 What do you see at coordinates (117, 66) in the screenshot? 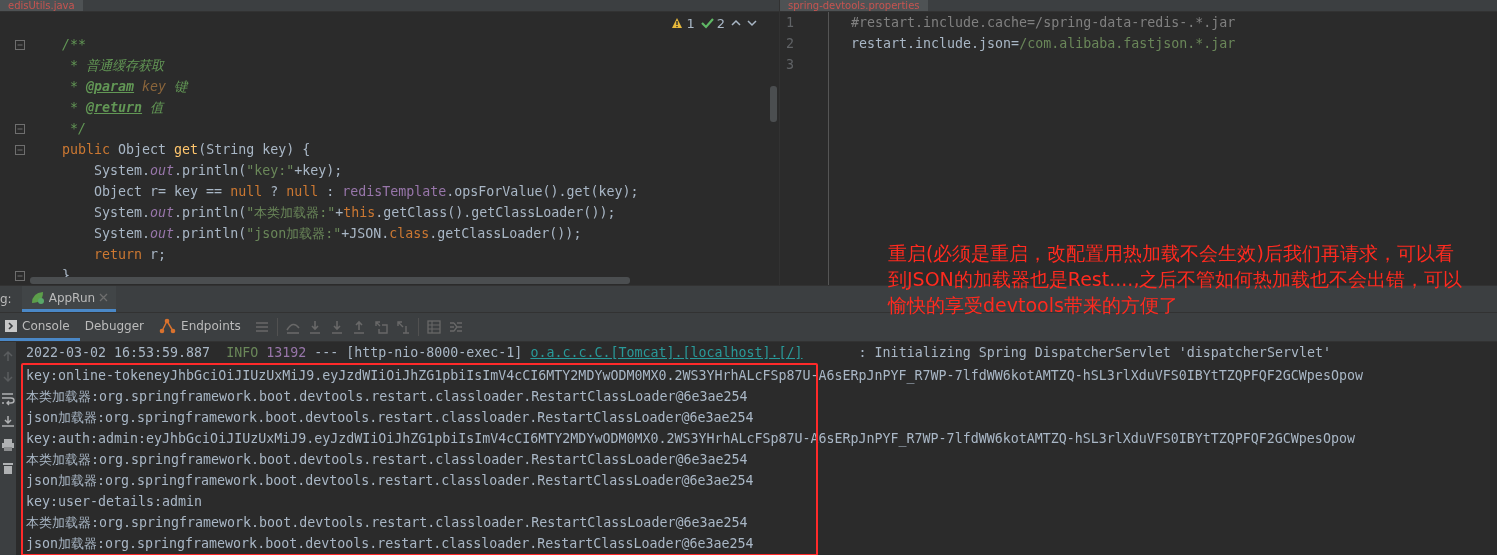
I see `code-line: * 普通缓存获取` at bounding box center [117, 66].